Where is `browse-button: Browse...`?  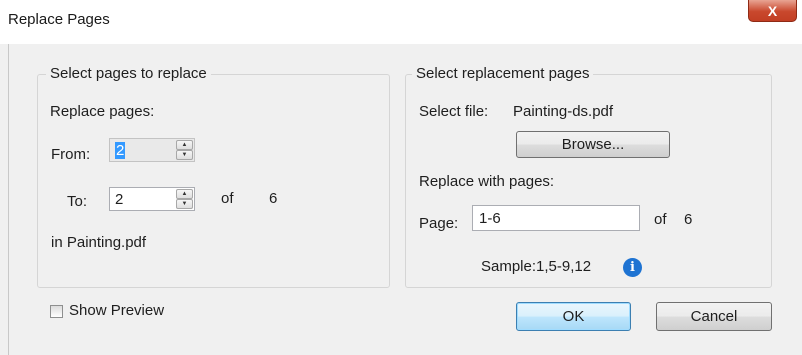
browse-button: Browse... is located at coordinates (593, 144).